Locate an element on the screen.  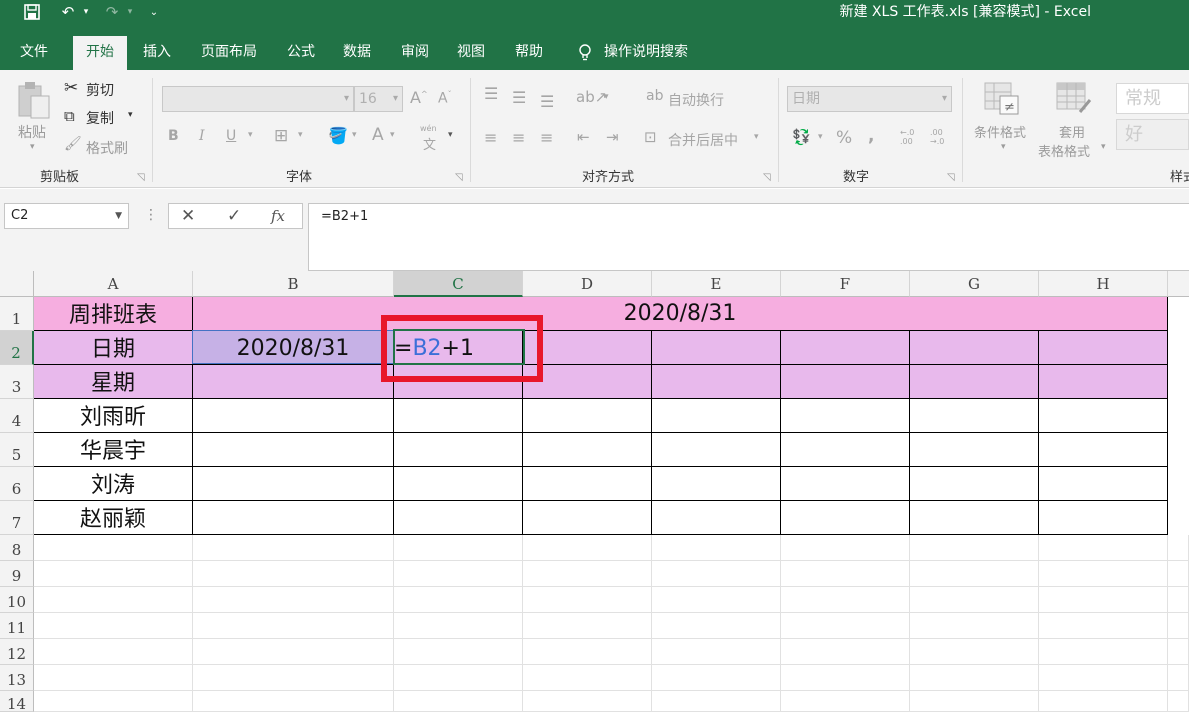
align-center-icon: ≡ is located at coordinates (518, 137).